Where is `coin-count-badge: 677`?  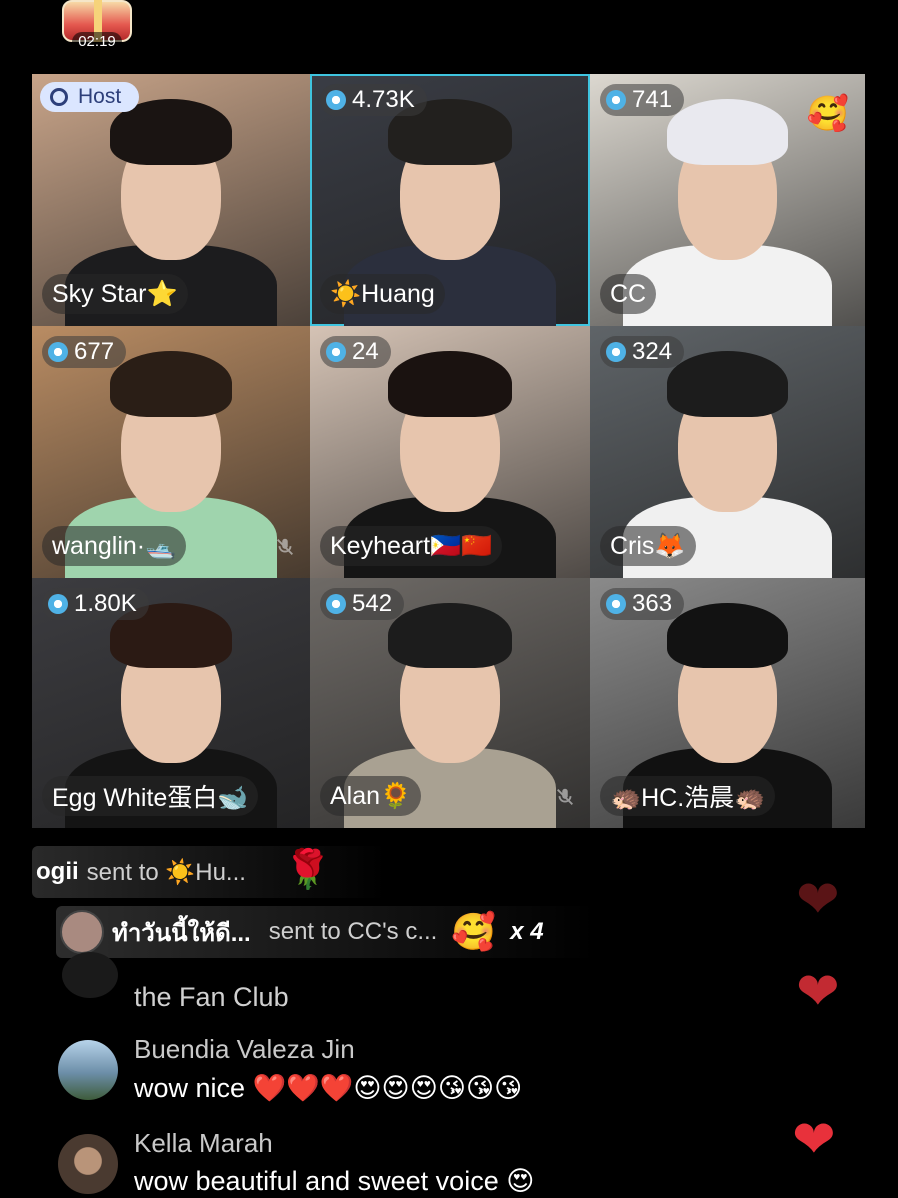 coin-count-badge: 677 is located at coordinates (84, 352).